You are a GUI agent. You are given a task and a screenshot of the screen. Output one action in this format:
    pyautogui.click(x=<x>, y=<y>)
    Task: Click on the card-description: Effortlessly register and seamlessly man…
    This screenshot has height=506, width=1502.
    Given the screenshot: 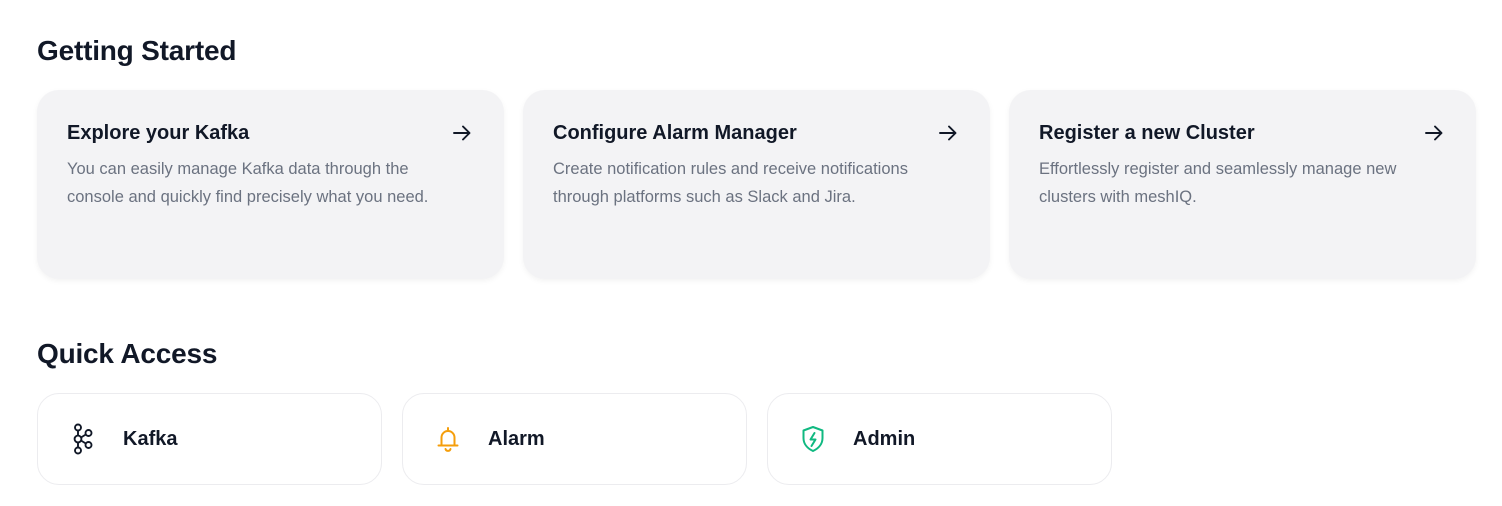 What is the action you would take?
    pyautogui.click(x=1218, y=183)
    